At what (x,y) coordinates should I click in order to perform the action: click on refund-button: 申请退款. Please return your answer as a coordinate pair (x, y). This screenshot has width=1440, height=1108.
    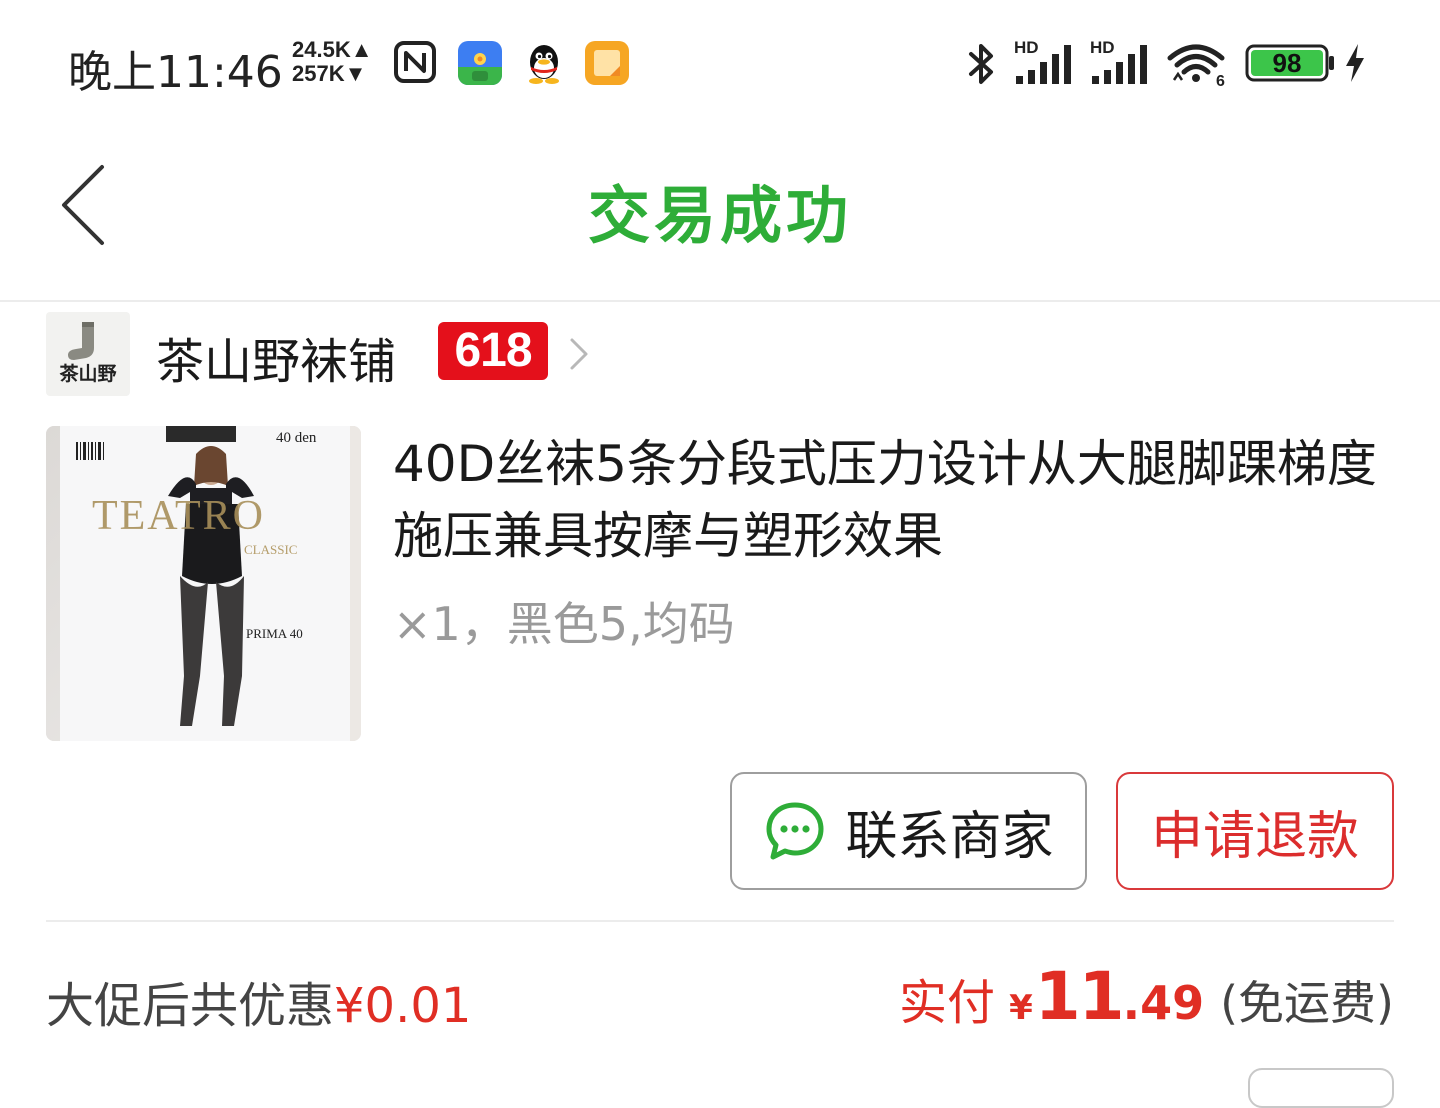
    Looking at the image, I should click on (1255, 831).